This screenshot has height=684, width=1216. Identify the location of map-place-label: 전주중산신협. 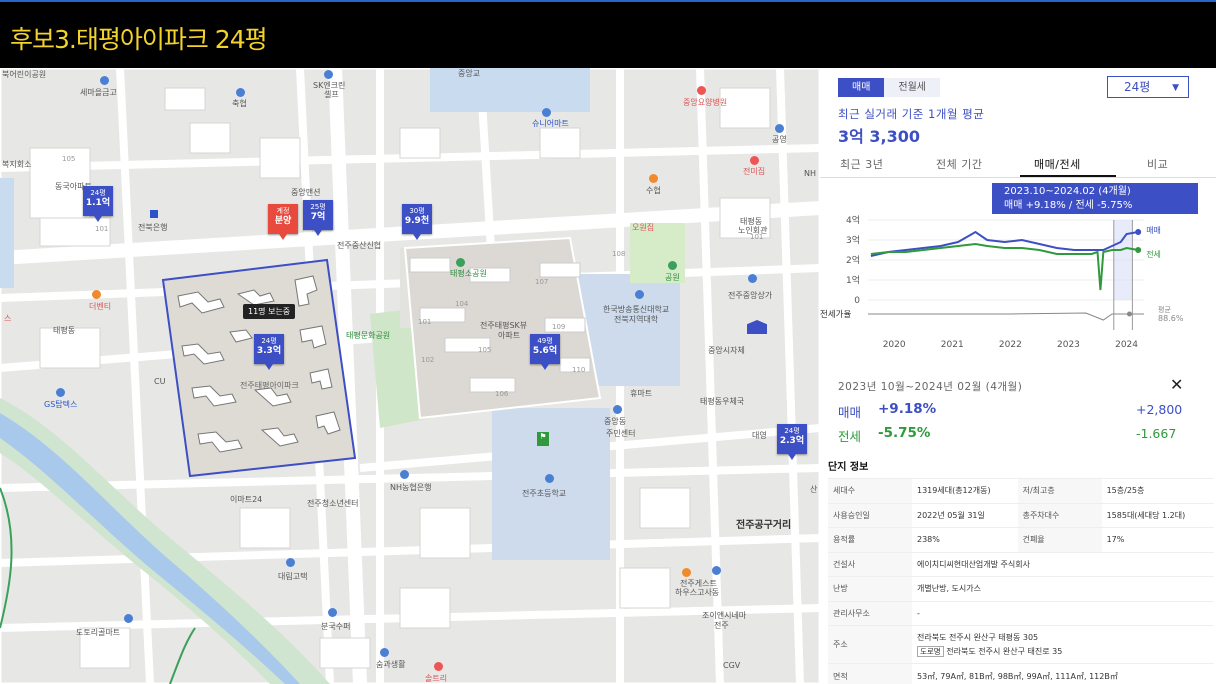
(359, 245).